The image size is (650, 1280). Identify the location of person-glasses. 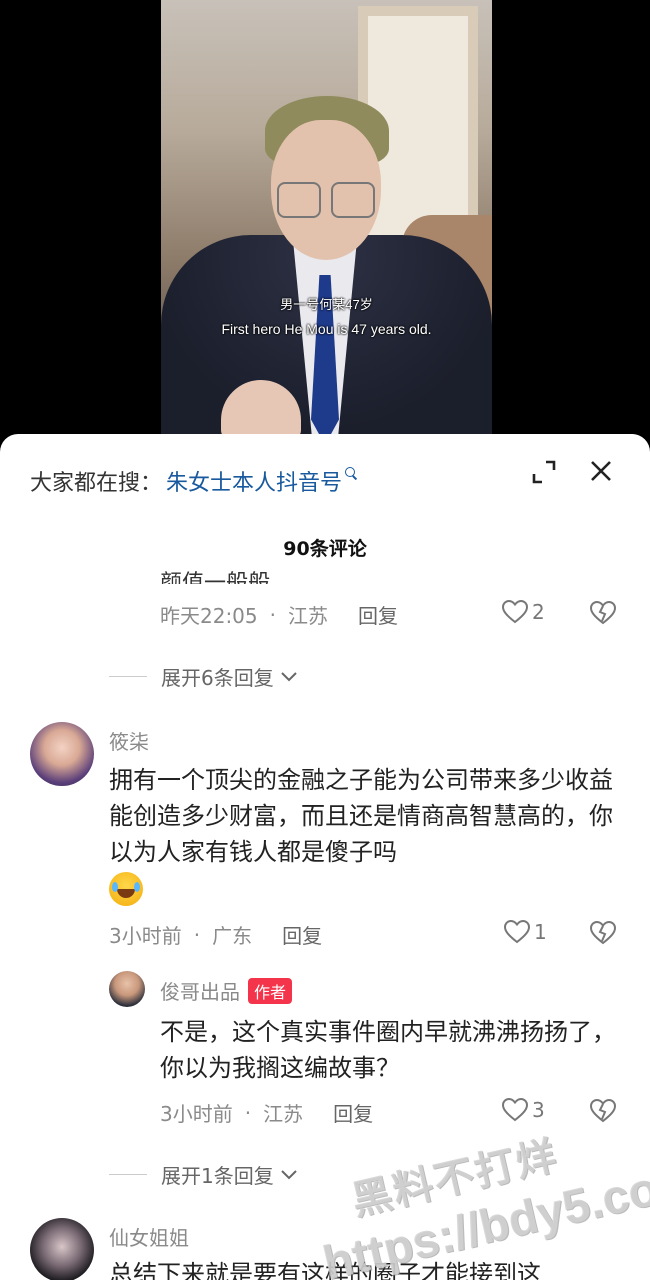
(326, 202).